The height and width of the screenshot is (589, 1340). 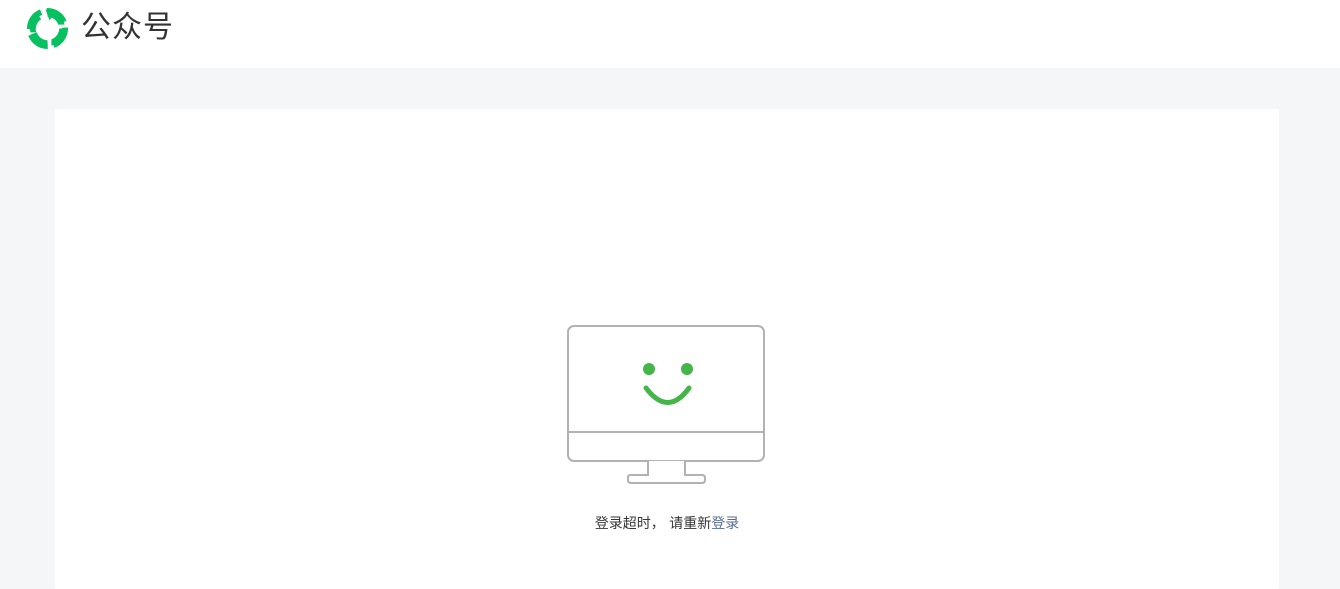 What do you see at coordinates (666, 404) in the screenshot?
I see `monitor-smiley-icon` at bounding box center [666, 404].